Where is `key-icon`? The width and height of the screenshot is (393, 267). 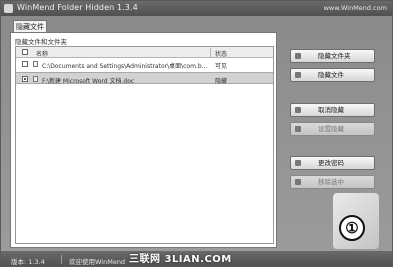
key-icon is located at coordinates (298, 163).